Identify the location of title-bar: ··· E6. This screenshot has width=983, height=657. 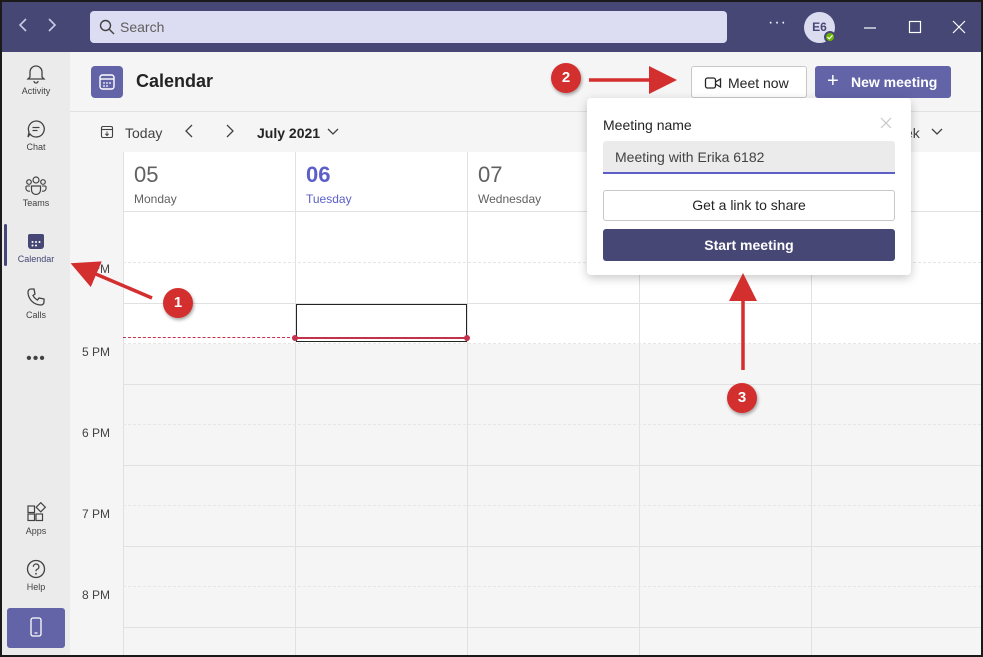
(491, 27).